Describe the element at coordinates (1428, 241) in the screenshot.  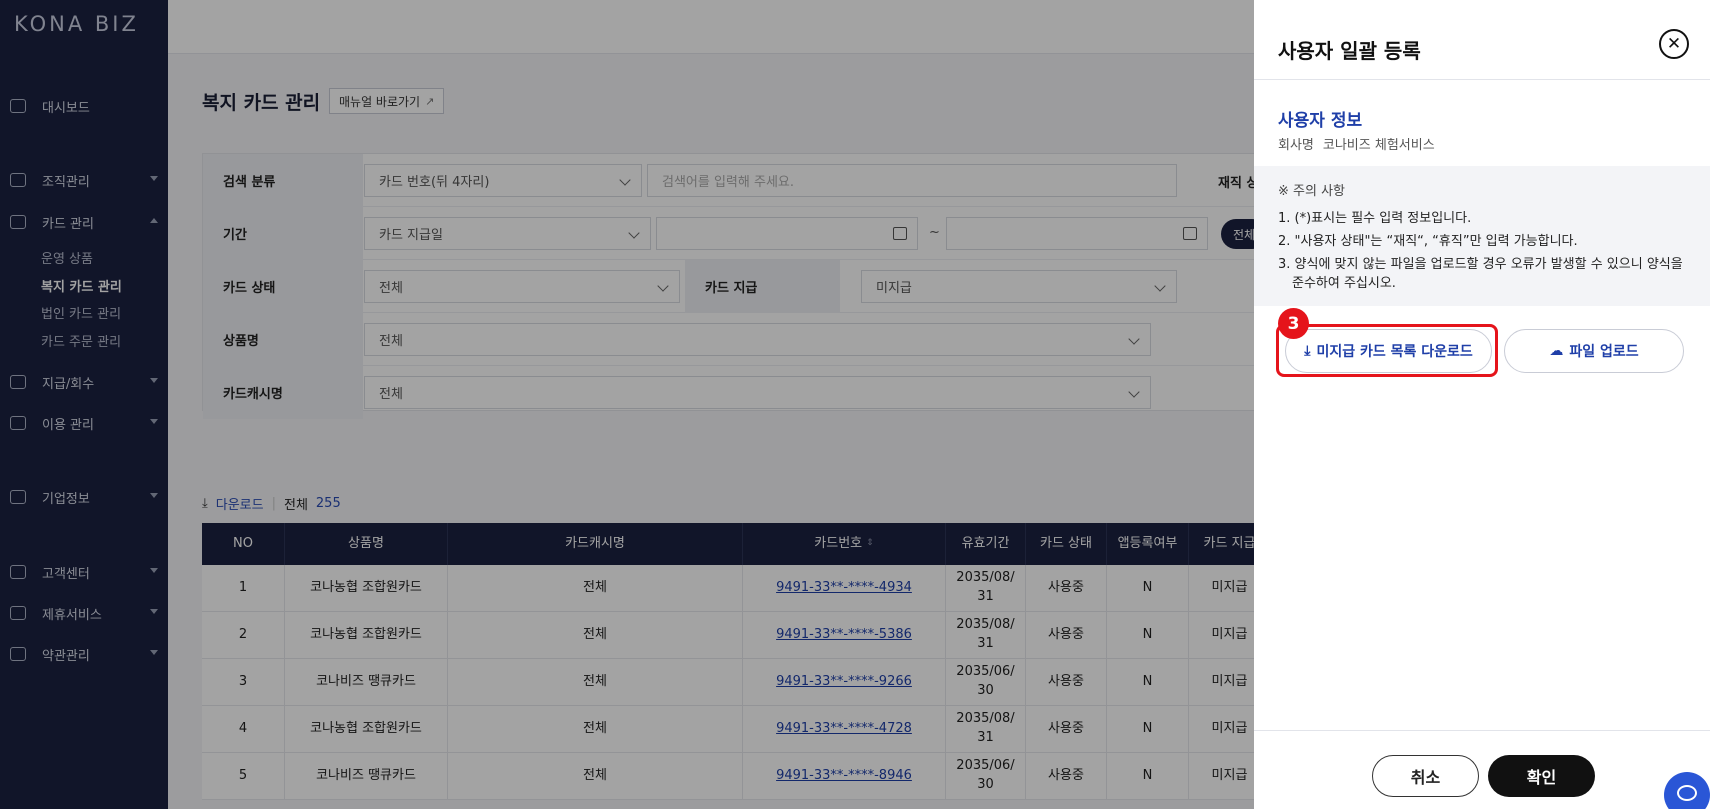
I see `notice-item: 2. "사용자 상태"는 “재직“, “휴직”만 입력 가능합니다.` at that location.